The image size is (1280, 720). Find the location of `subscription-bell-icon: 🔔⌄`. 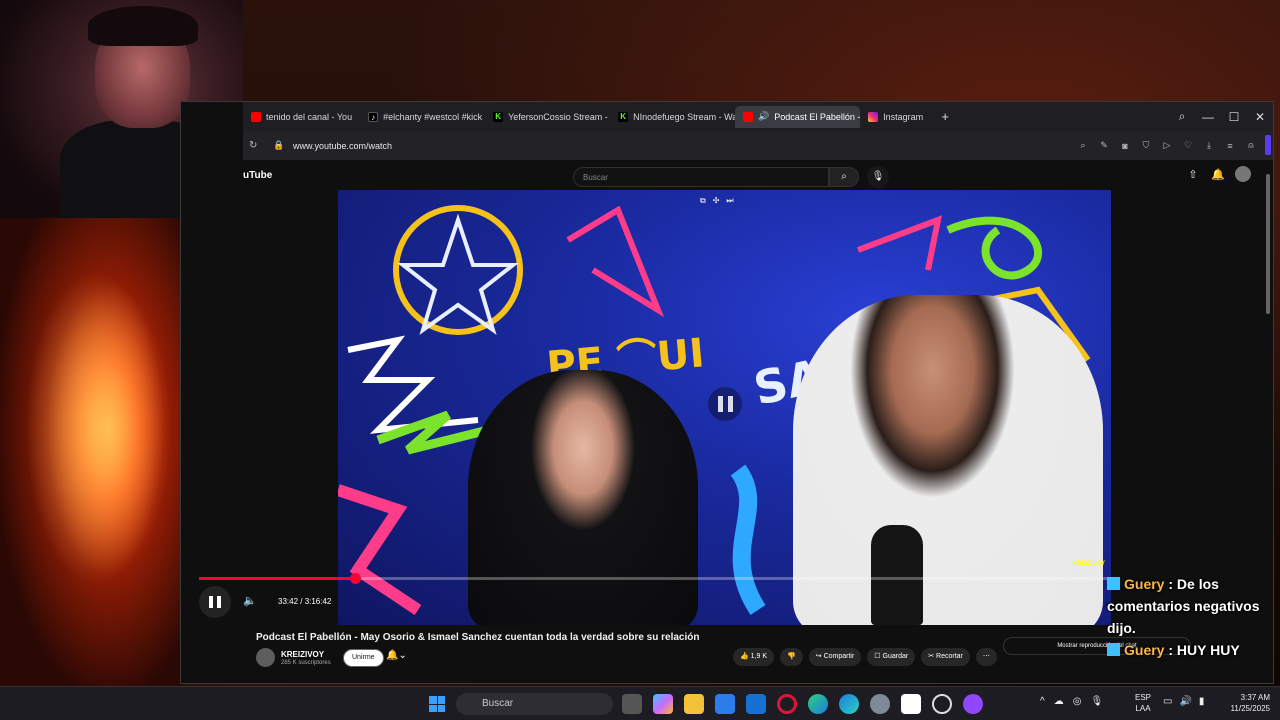

subscription-bell-icon: 🔔⌄ is located at coordinates (396, 655).